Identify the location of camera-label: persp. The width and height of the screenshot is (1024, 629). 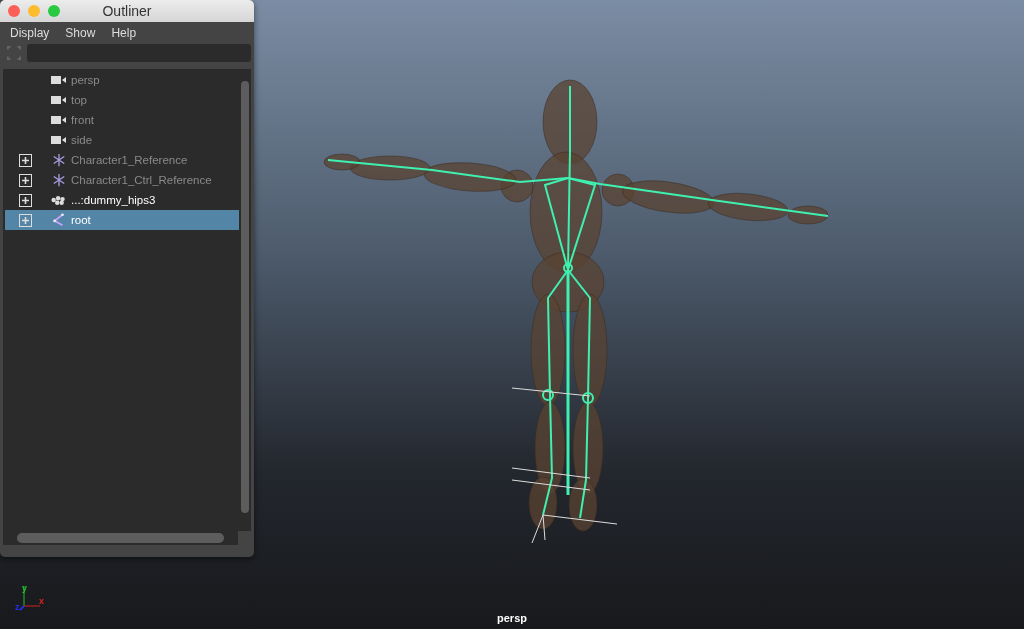
(512, 618).